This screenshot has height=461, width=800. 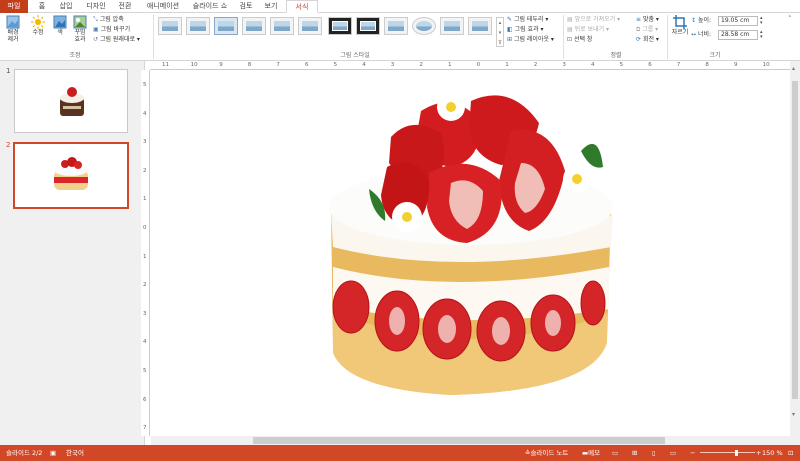 I want to click on zoom-in-icon: +, so click(x=758, y=453).